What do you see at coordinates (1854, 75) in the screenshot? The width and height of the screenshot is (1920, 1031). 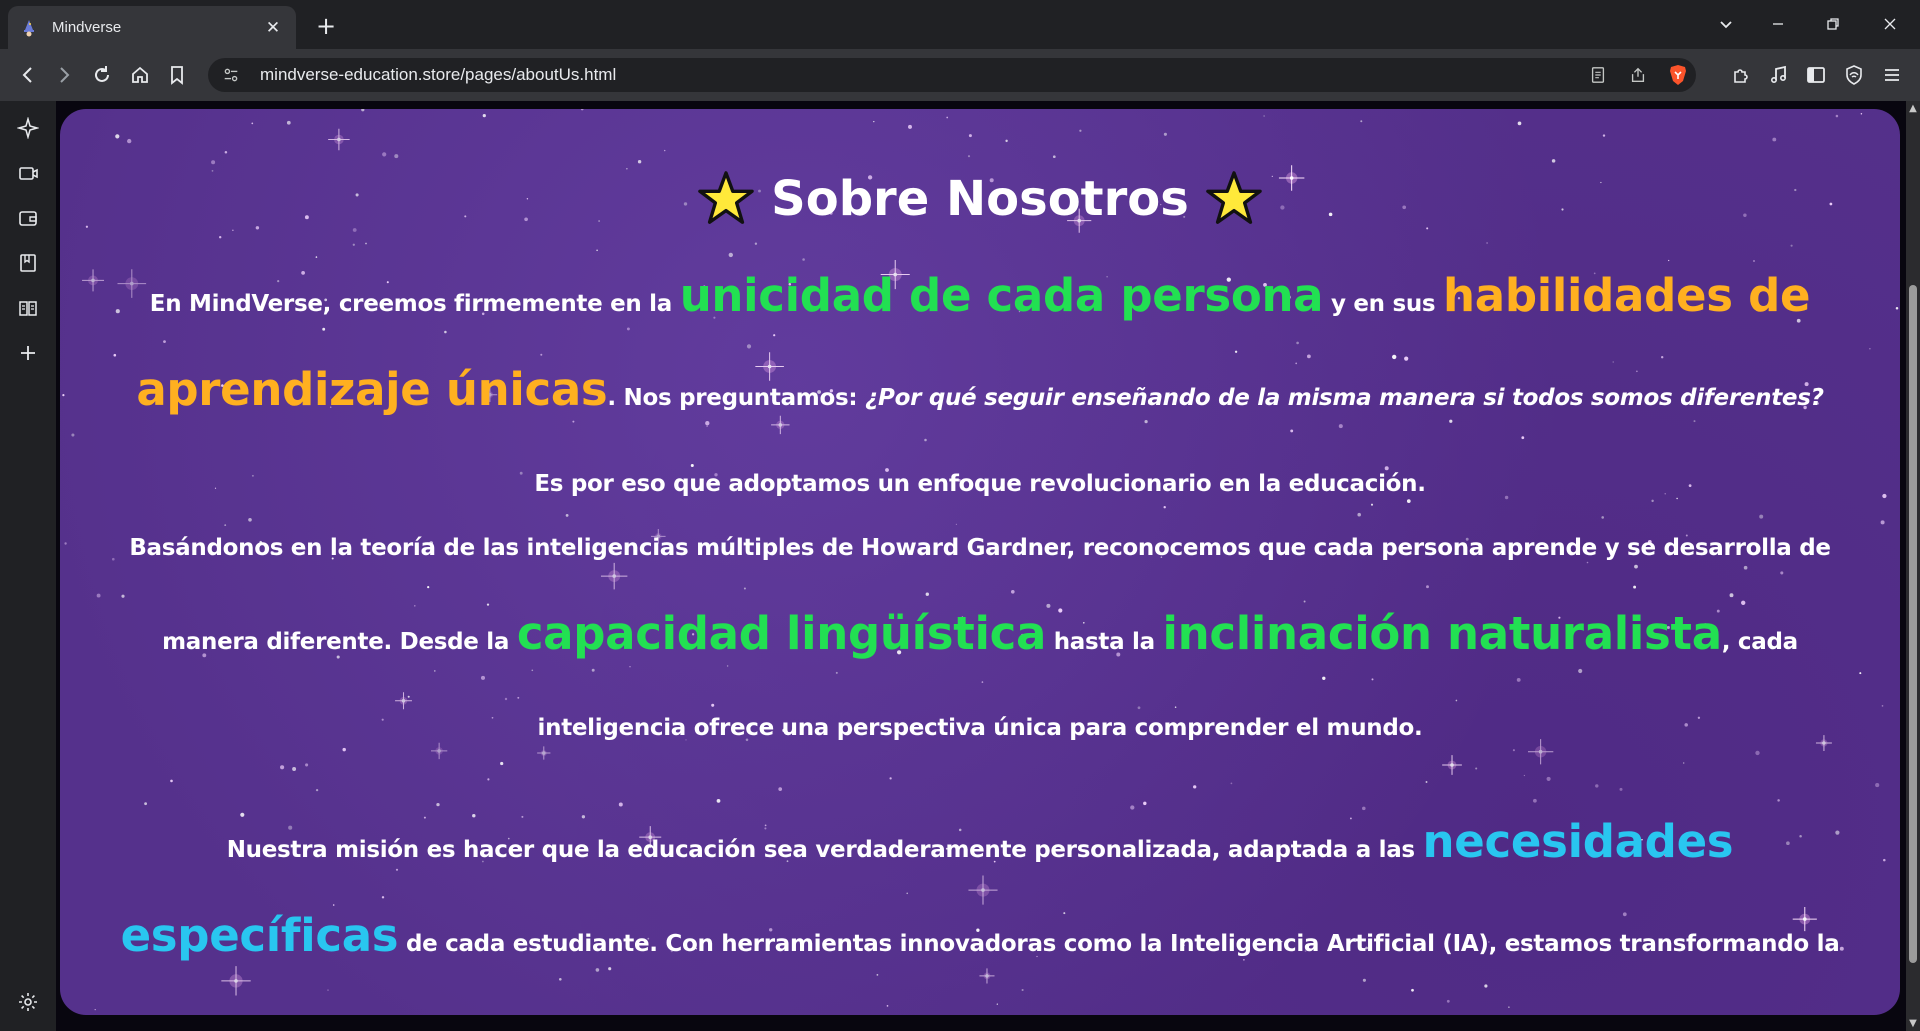 I see `vpn-icon` at bounding box center [1854, 75].